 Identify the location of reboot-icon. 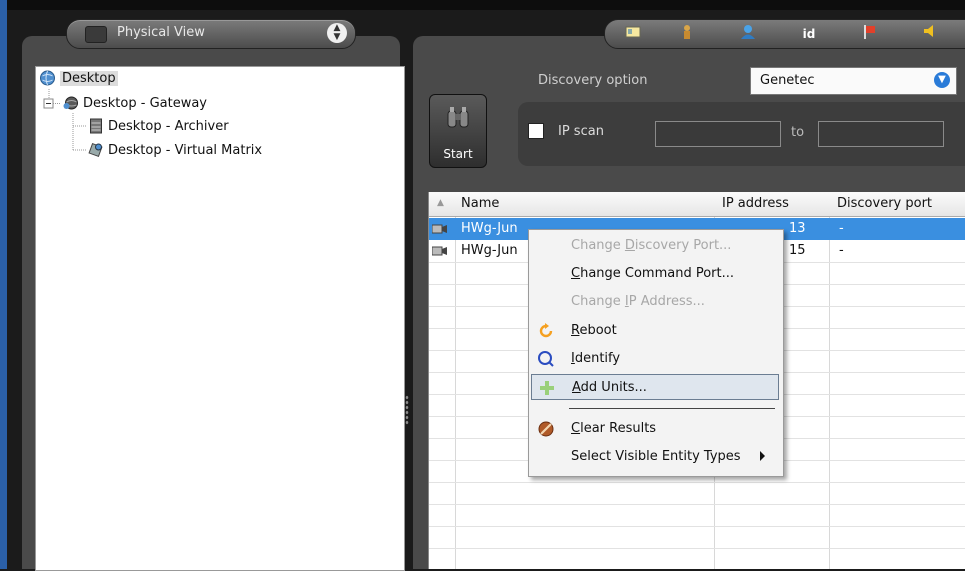
(546, 330).